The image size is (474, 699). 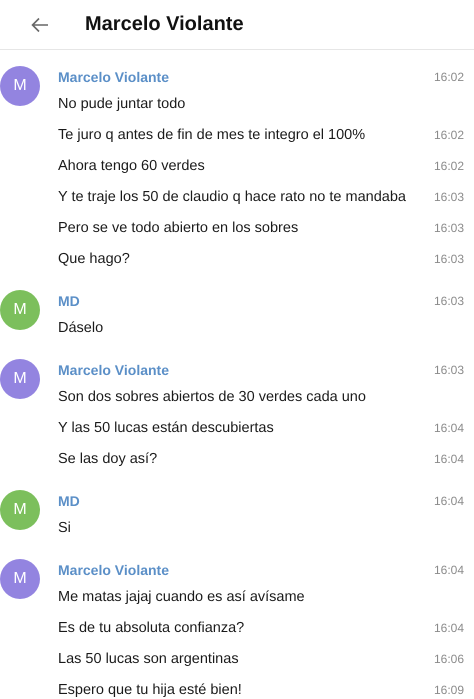 What do you see at coordinates (131, 166) in the screenshot?
I see `message-text: Ahora tengo 60 verdes` at bounding box center [131, 166].